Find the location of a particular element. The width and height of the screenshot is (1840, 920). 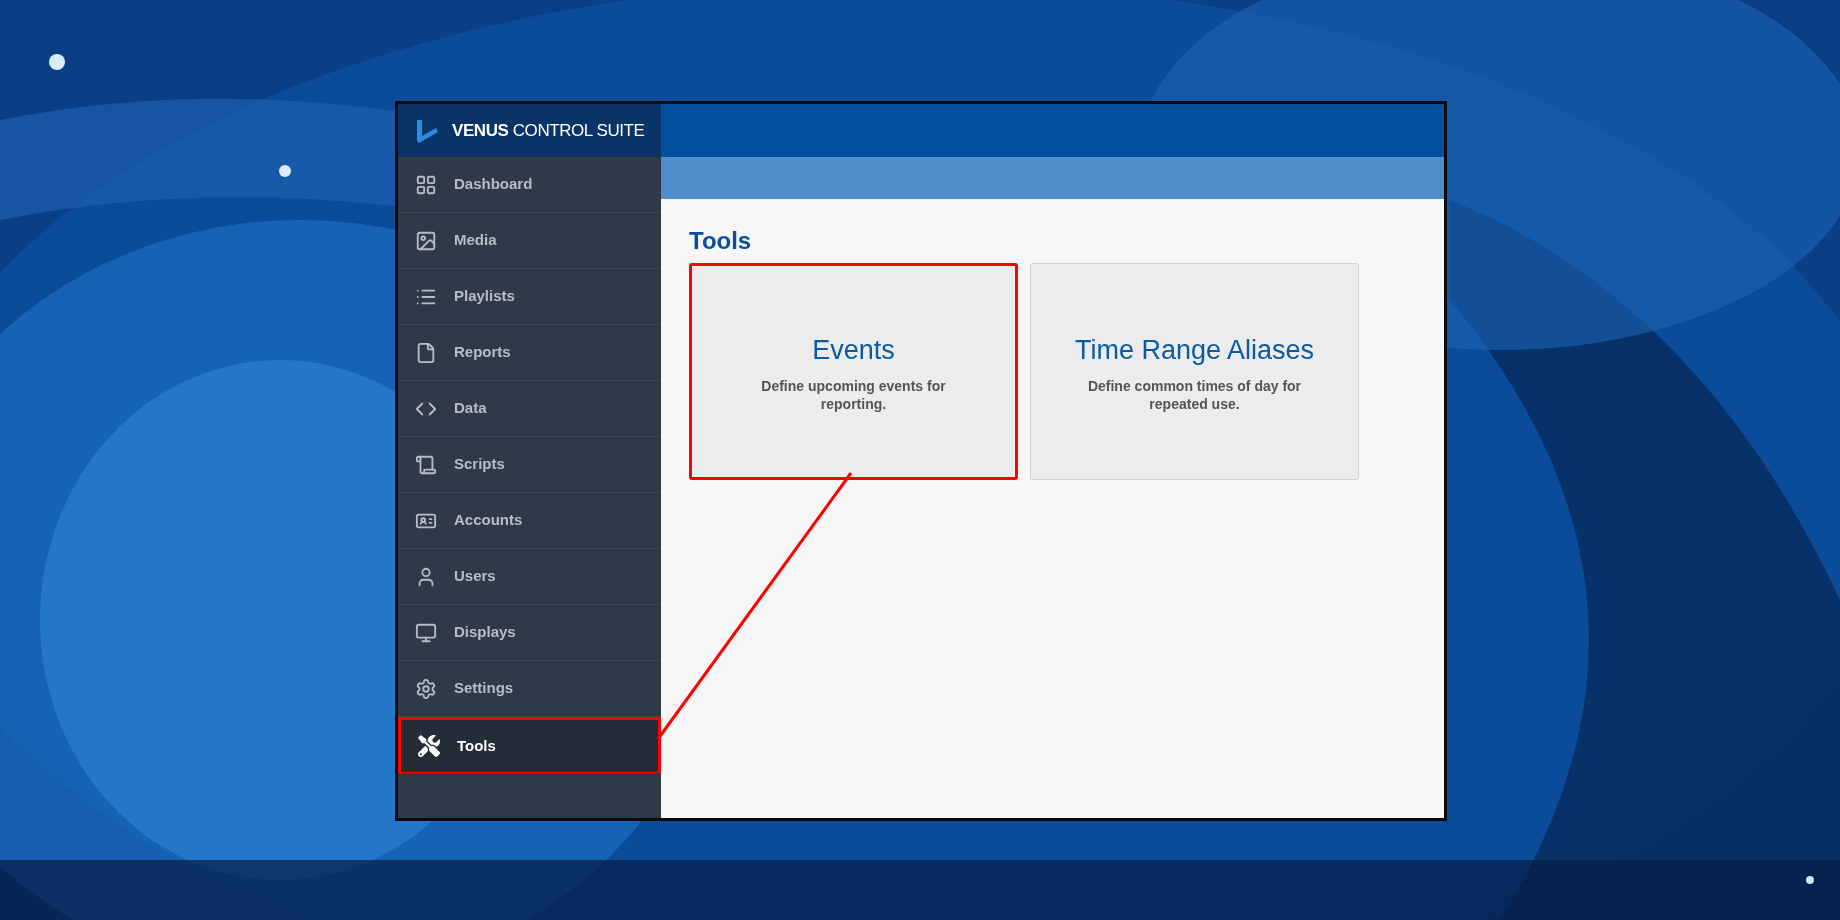

page-title: Tools is located at coordinates (721, 241).